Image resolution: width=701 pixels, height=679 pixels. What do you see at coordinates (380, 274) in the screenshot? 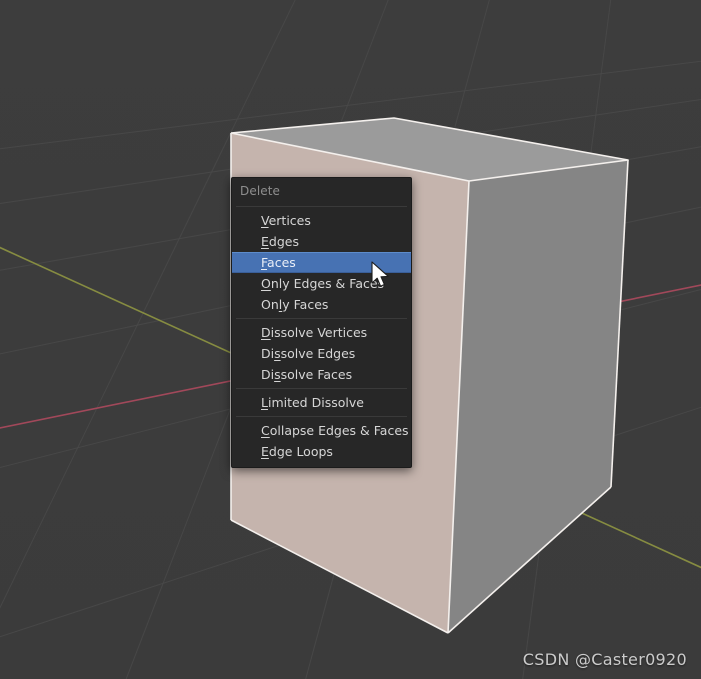
I see `mouse-cursor` at bounding box center [380, 274].